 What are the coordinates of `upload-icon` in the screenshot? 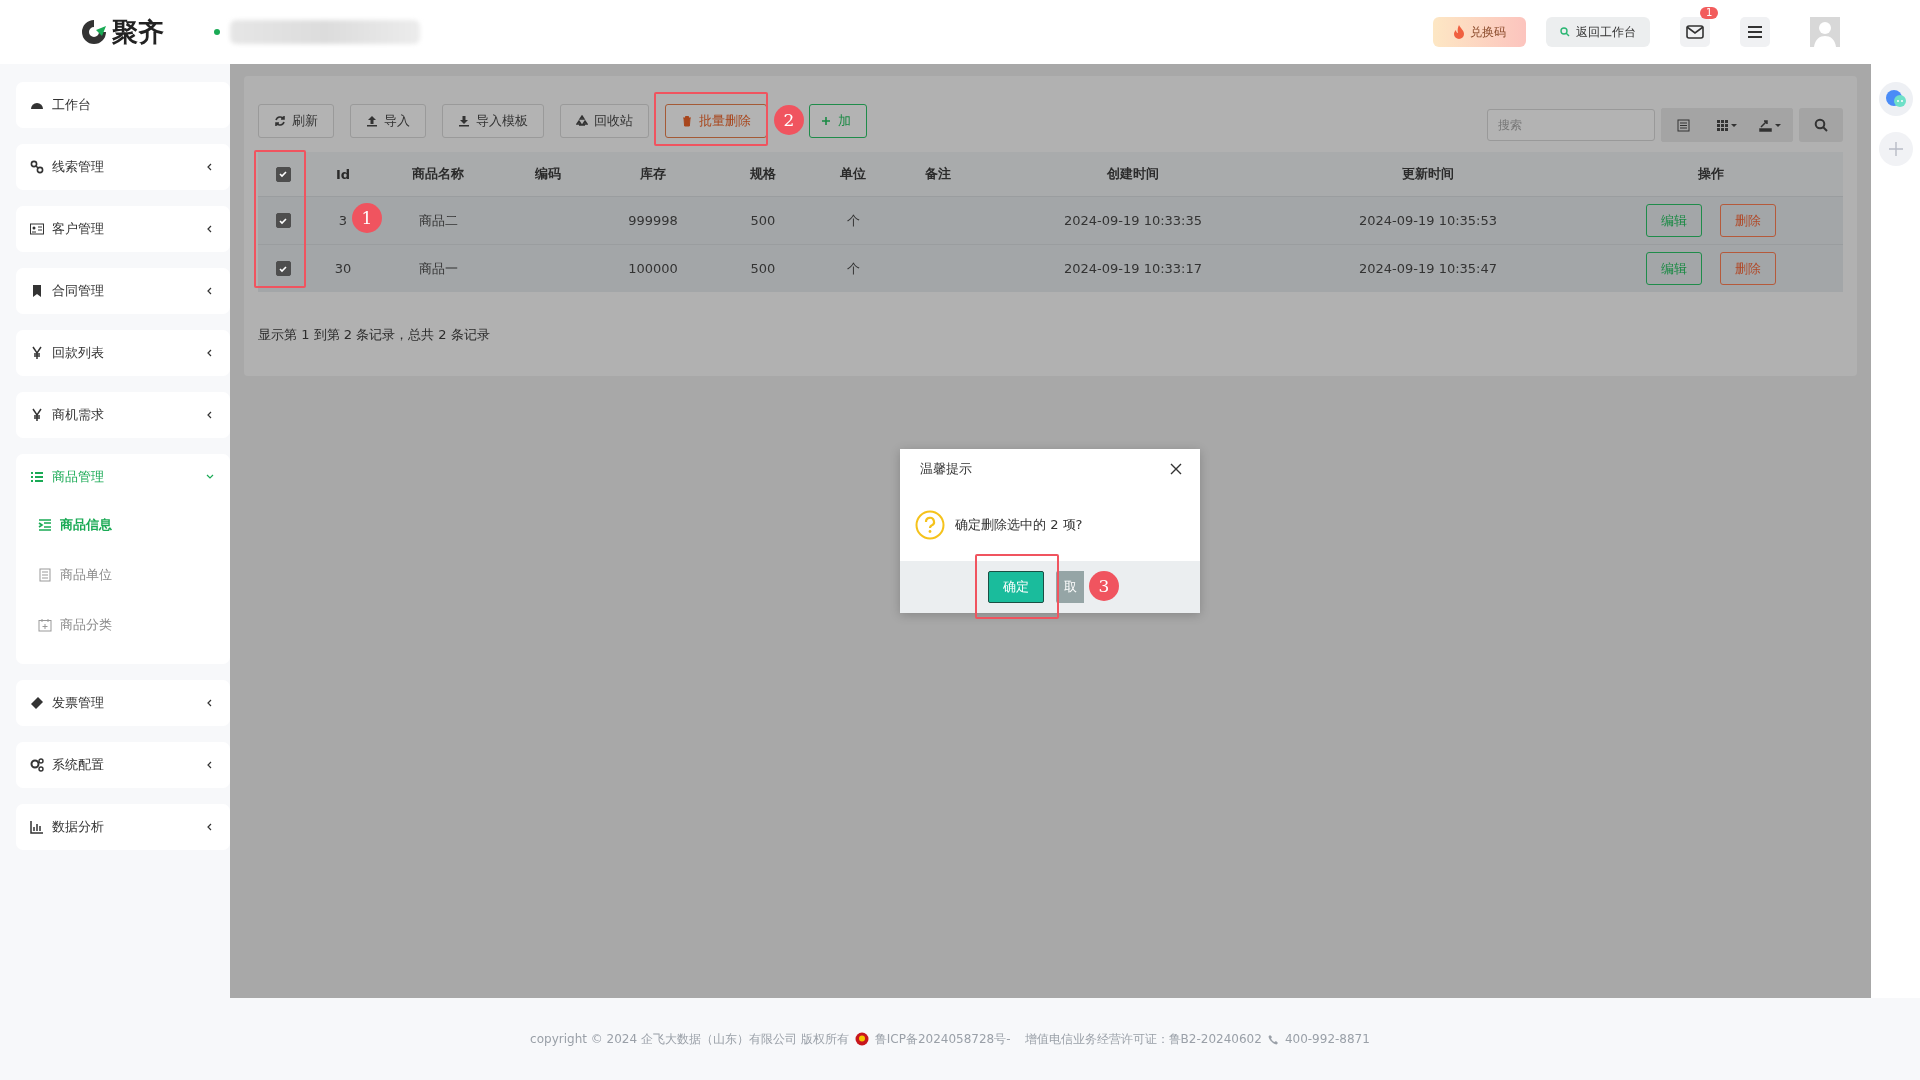 It's located at (372, 121).